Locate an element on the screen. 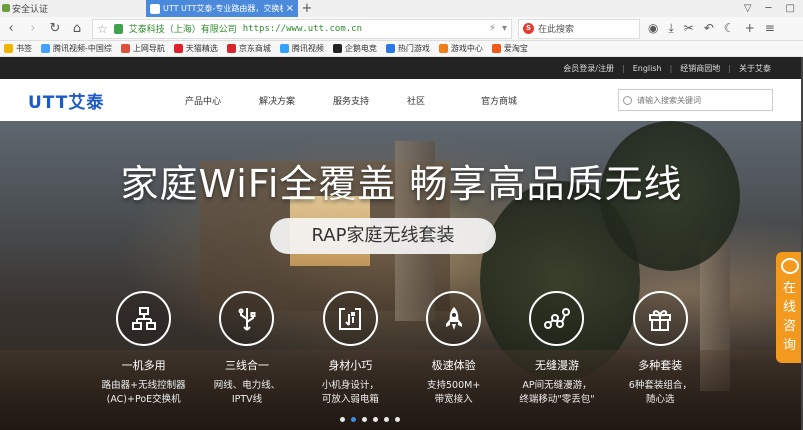 The width and height of the screenshot is (803, 430). nav-products: 产品中心 is located at coordinates (222, 100).